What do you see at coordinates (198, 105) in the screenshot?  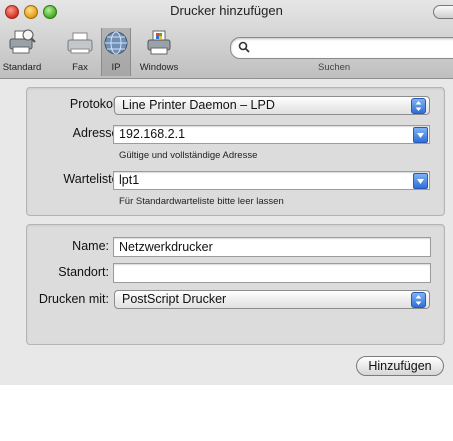 I see `protocol-value: Line Printer Daemon – LPD` at bounding box center [198, 105].